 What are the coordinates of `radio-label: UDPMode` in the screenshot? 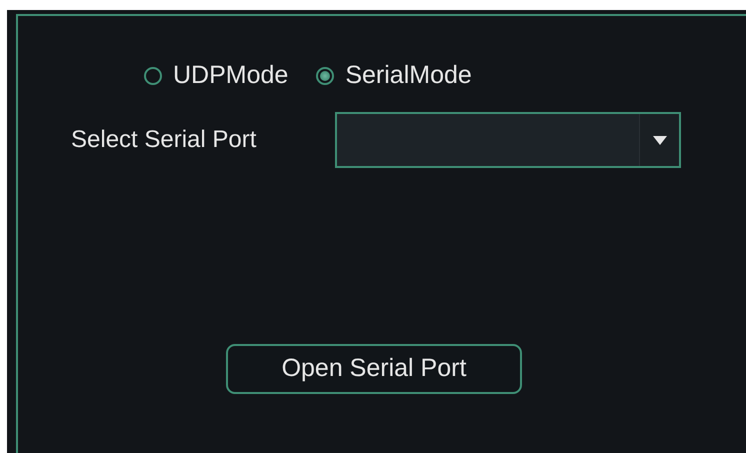 It's located at (230, 76).